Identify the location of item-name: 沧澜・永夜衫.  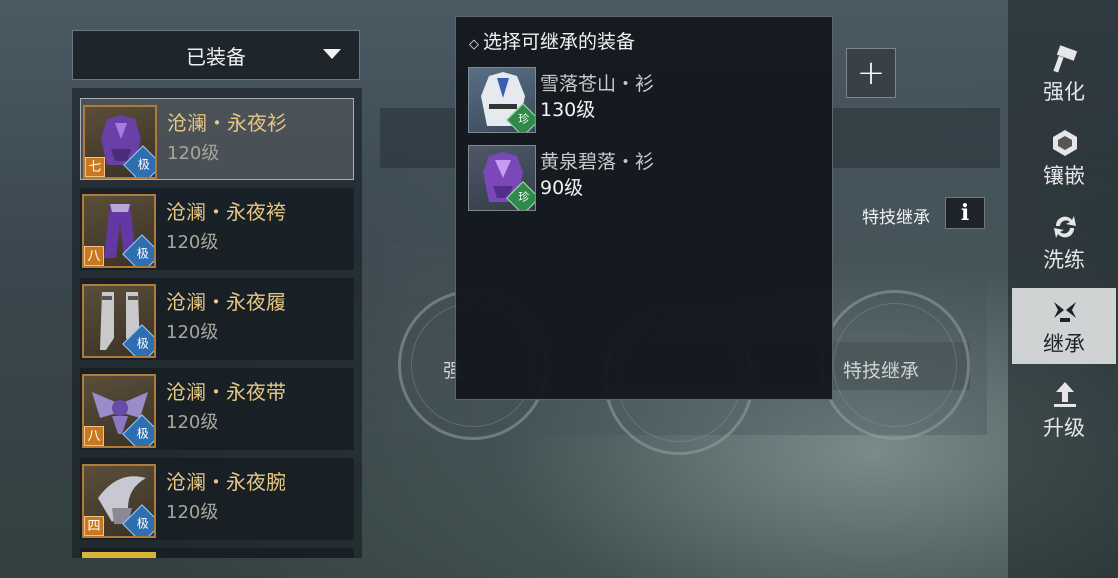
(227, 123).